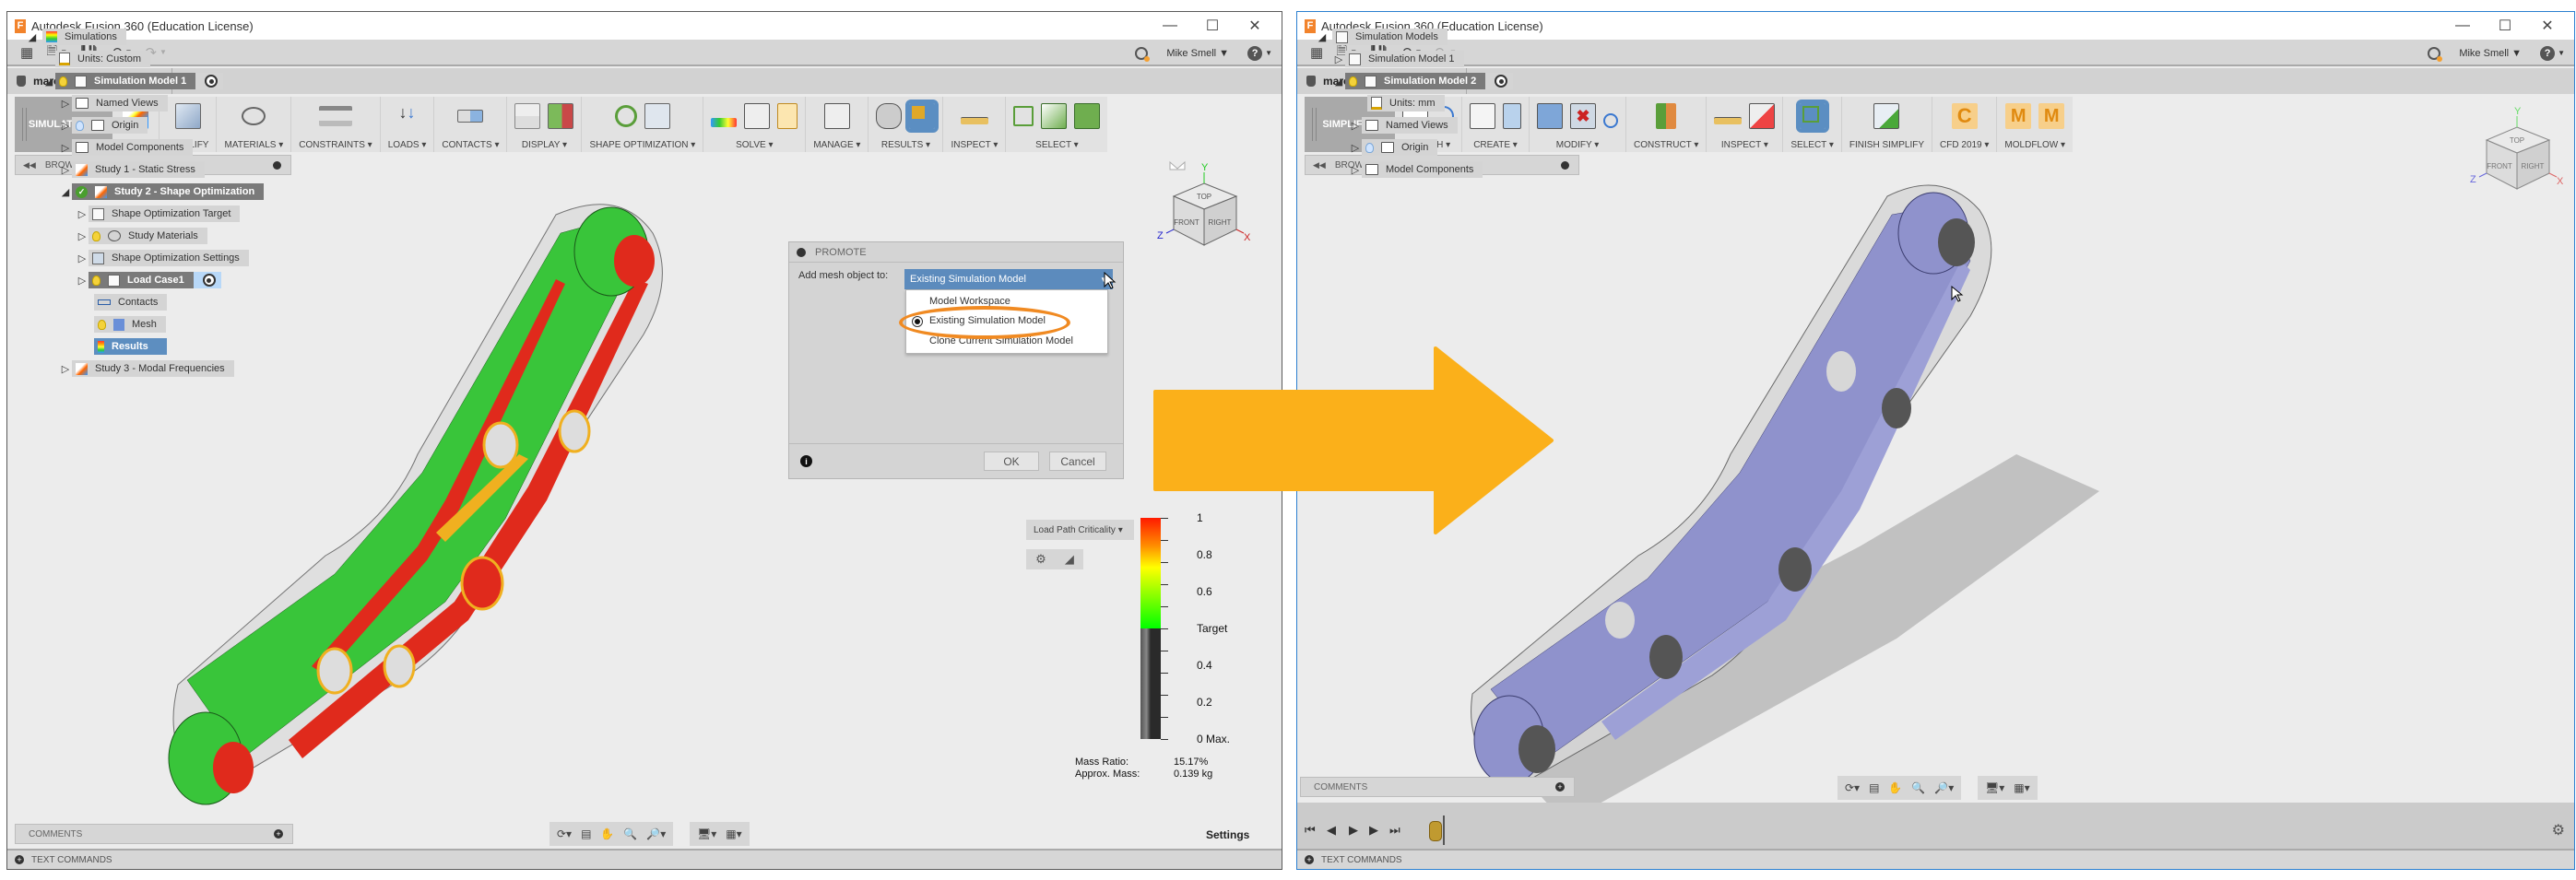 The width and height of the screenshot is (2576, 880). What do you see at coordinates (133, 81) in the screenshot?
I see `tree-node-simulation-model-1: ◢ Simulation Model 1` at bounding box center [133, 81].